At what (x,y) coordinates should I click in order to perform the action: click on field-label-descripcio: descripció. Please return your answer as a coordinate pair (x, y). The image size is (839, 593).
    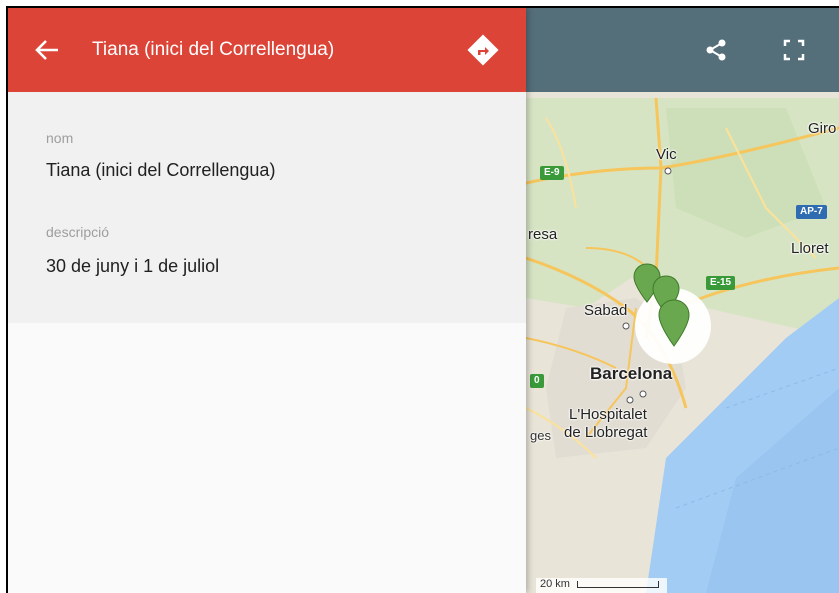
    Looking at the image, I should click on (78, 232).